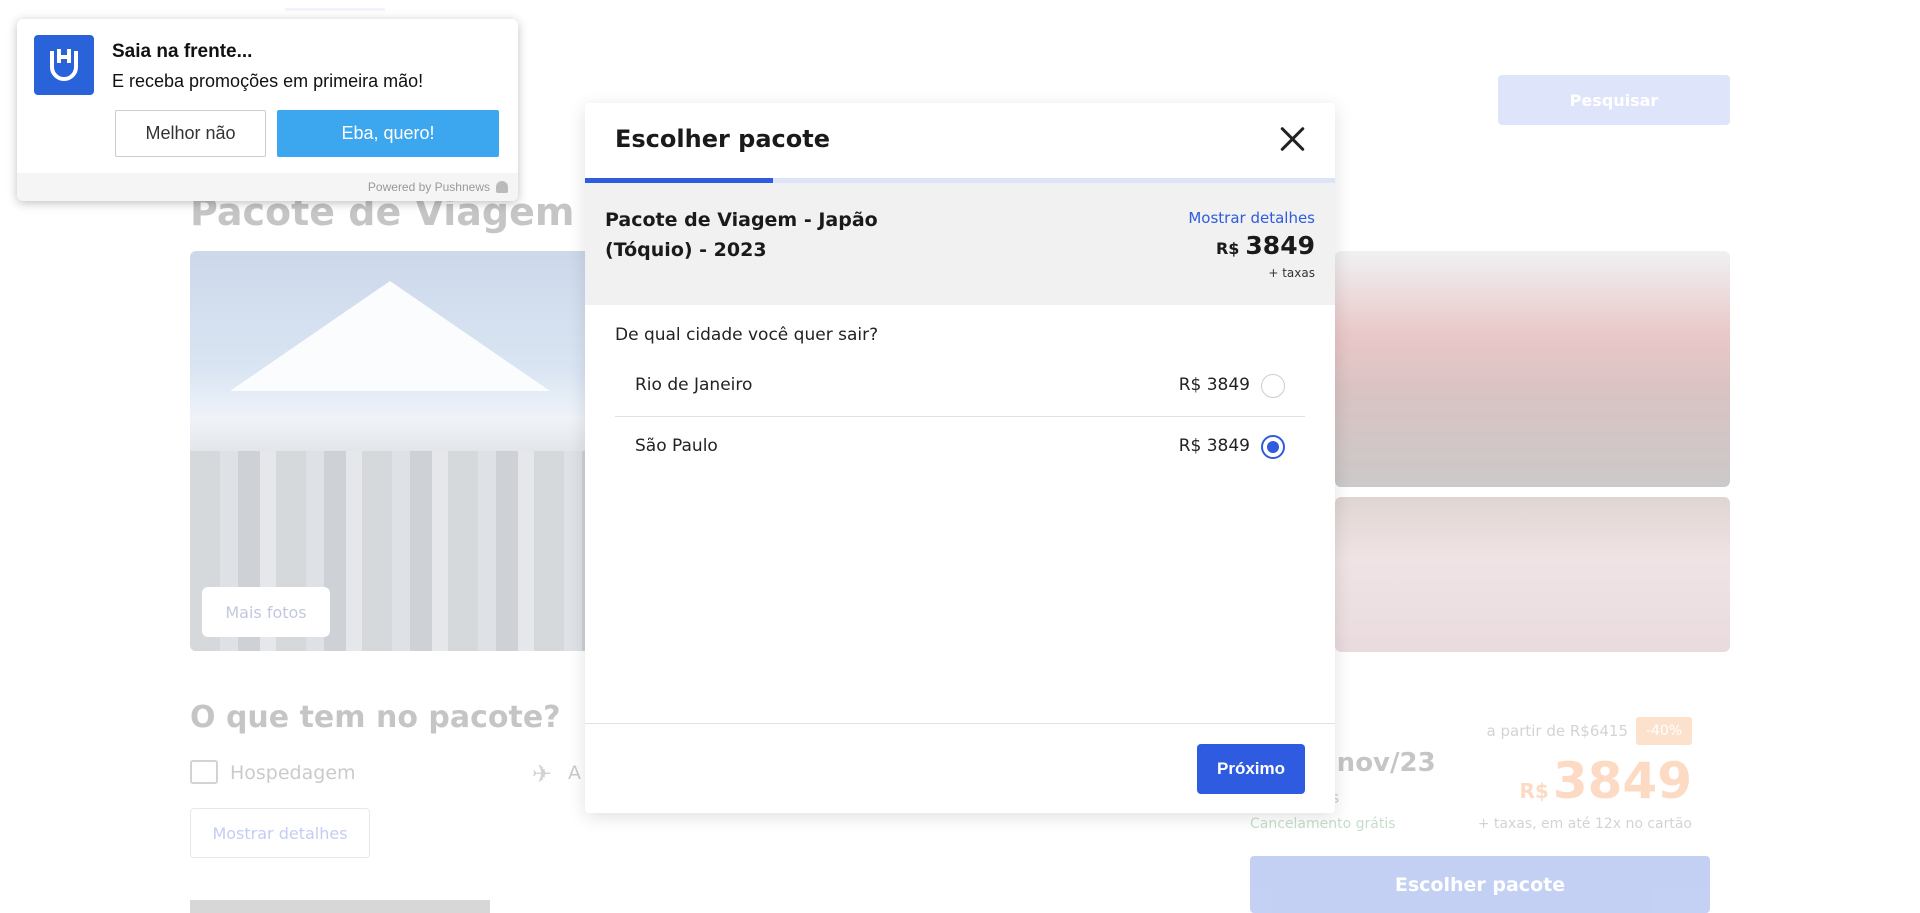 The height and width of the screenshot is (913, 1920). What do you see at coordinates (388, 133) in the screenshot?
I see `accept-button: Eba, quero!` at bounding box center [388, 133].